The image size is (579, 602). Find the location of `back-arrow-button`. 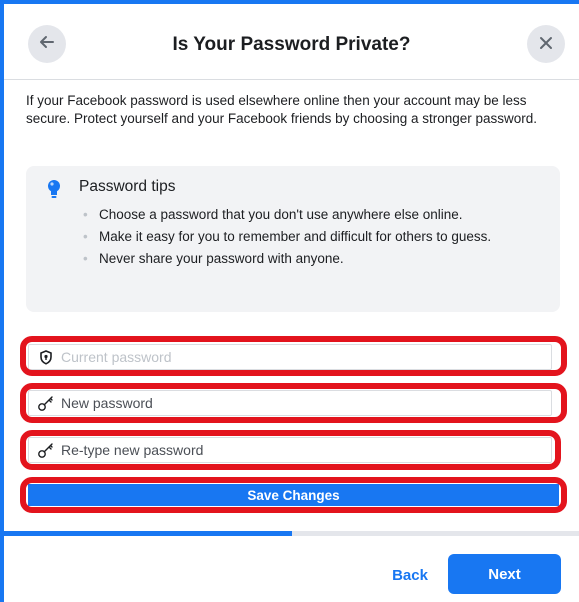

back-arrow-button is located at coordinates (47, 44).